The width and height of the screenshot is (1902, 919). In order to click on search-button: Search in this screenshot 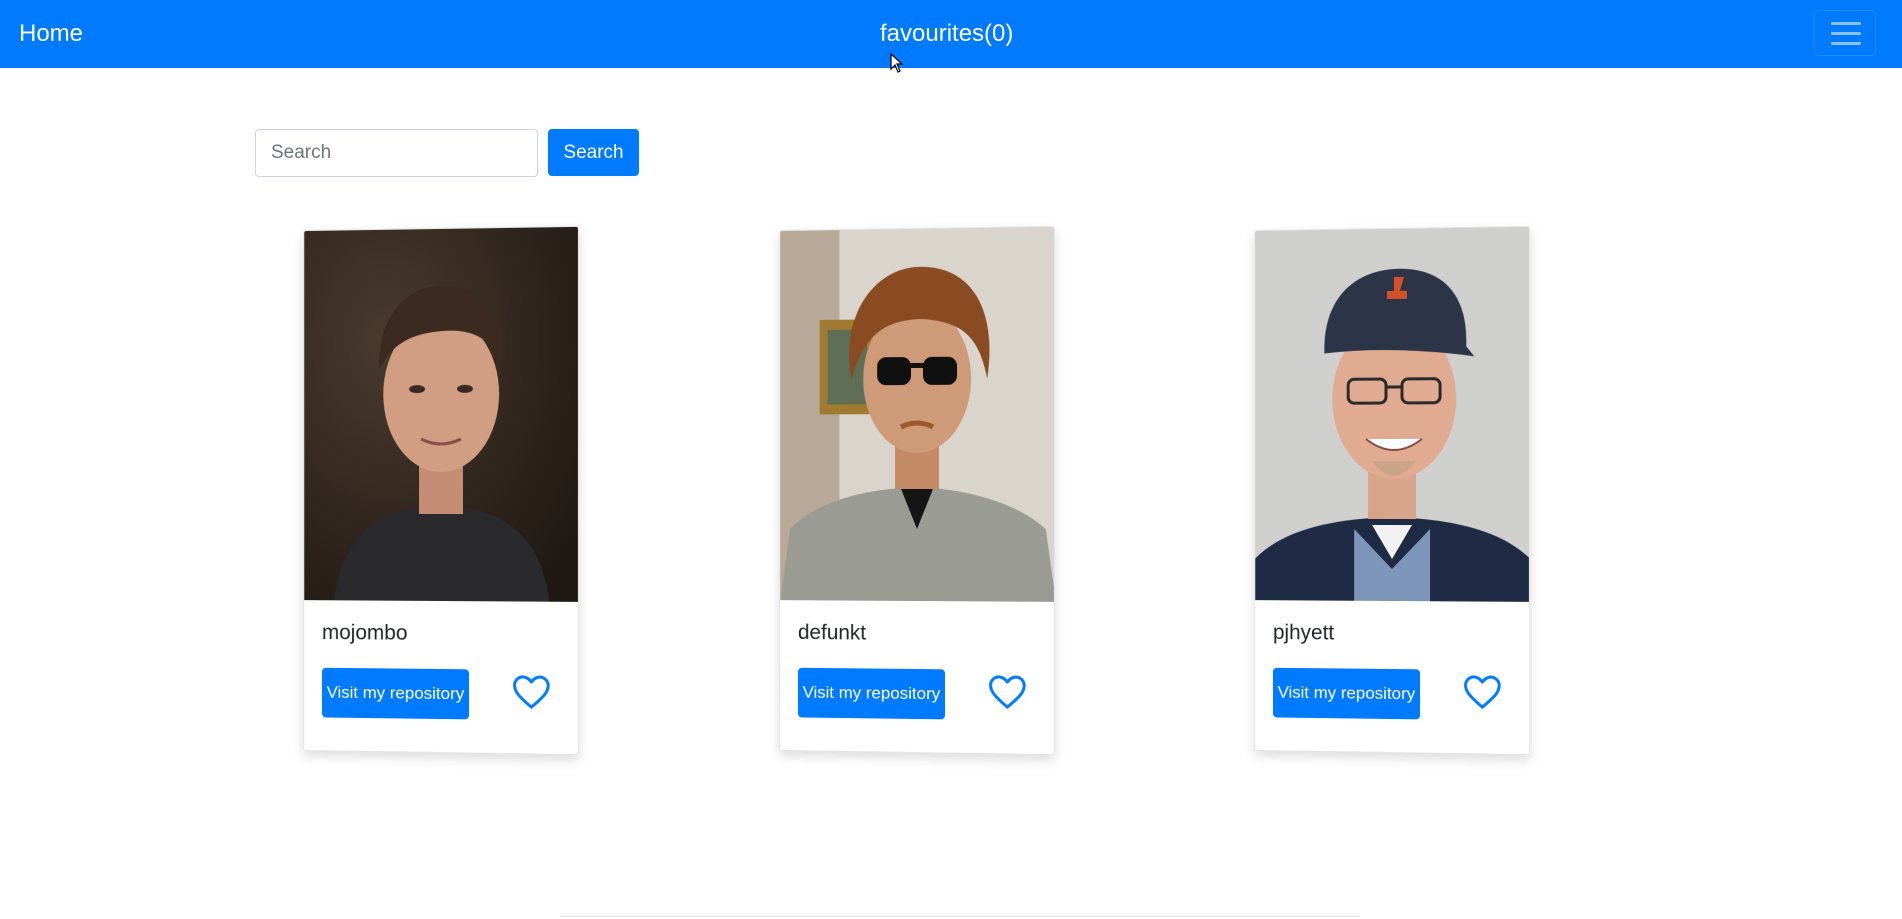, I will do `click(593, 152)`.